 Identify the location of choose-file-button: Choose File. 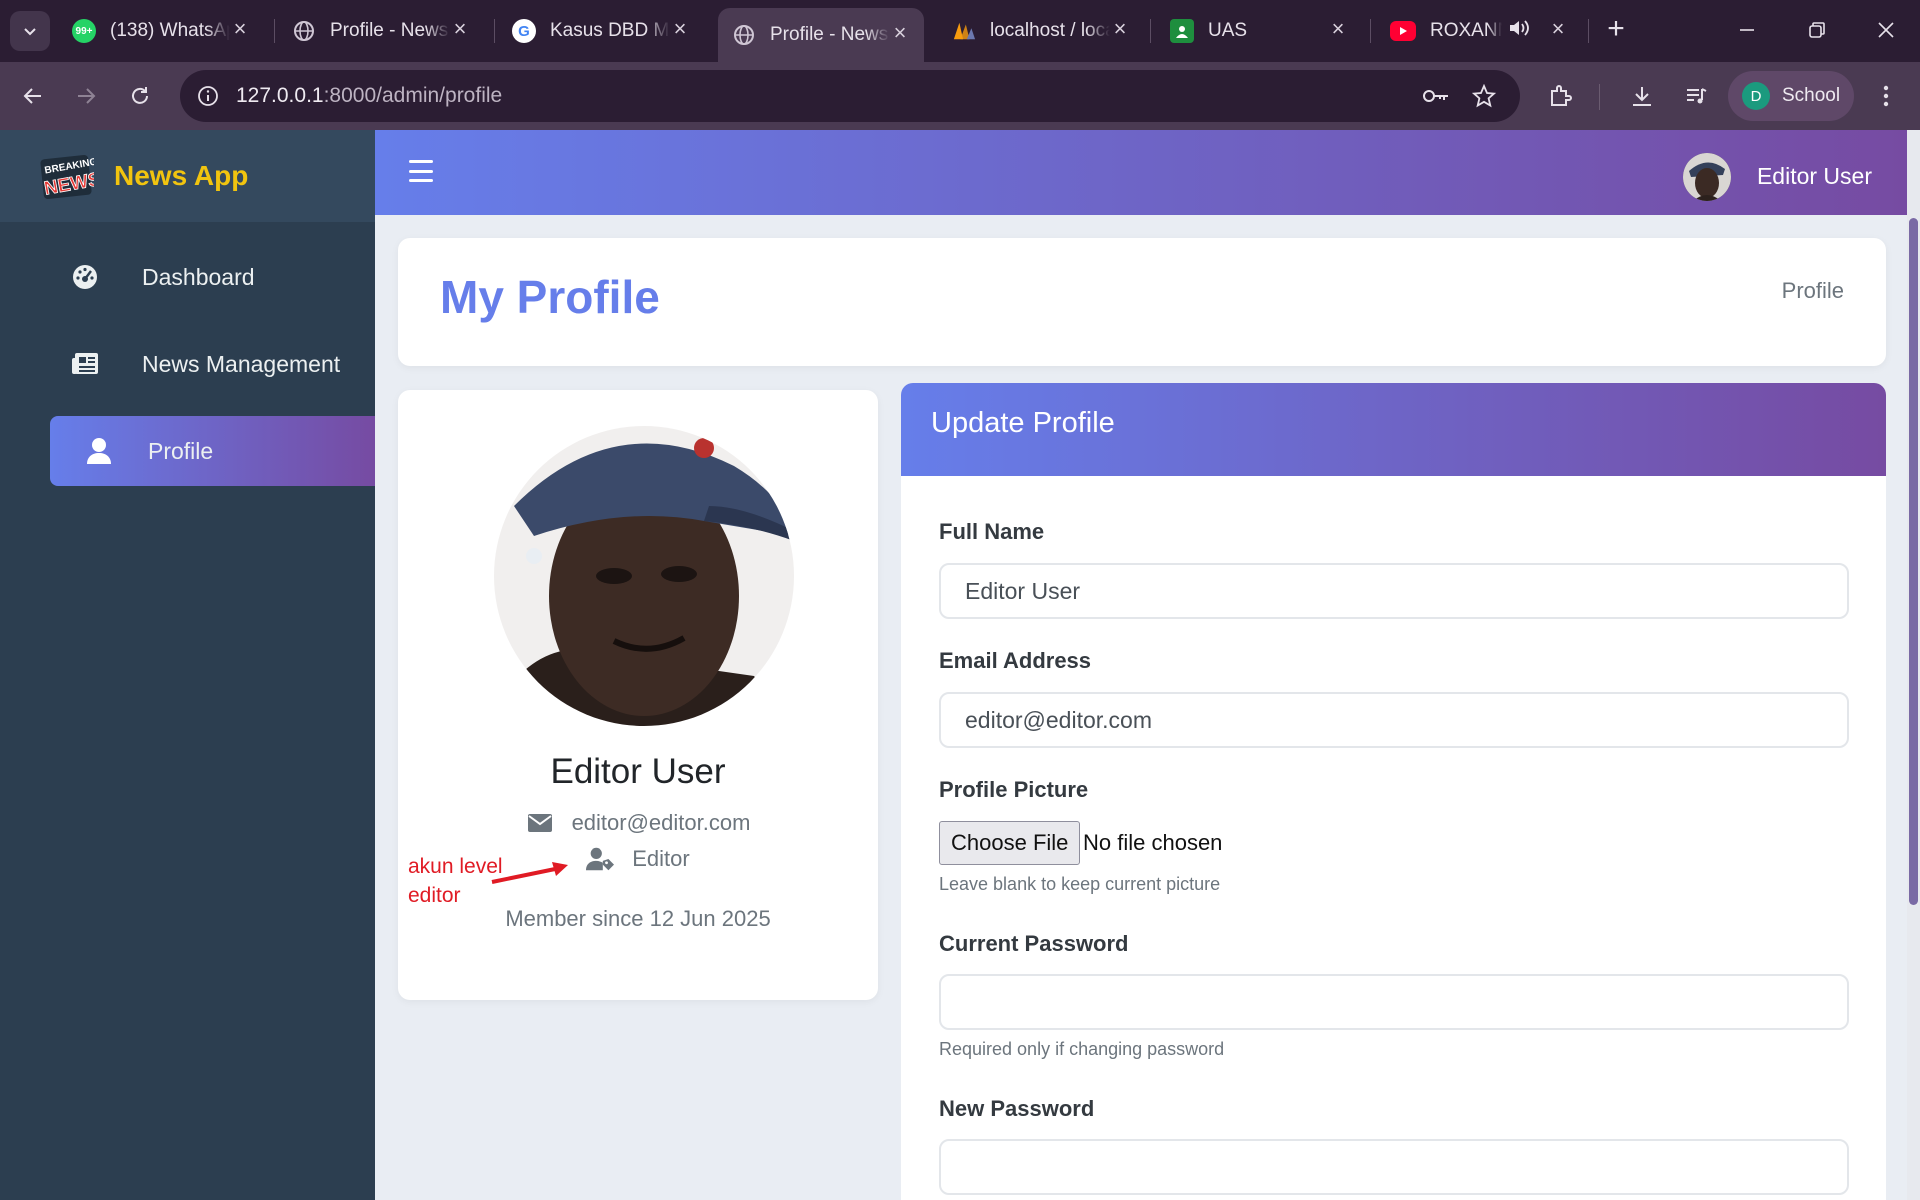
(1010, 843).